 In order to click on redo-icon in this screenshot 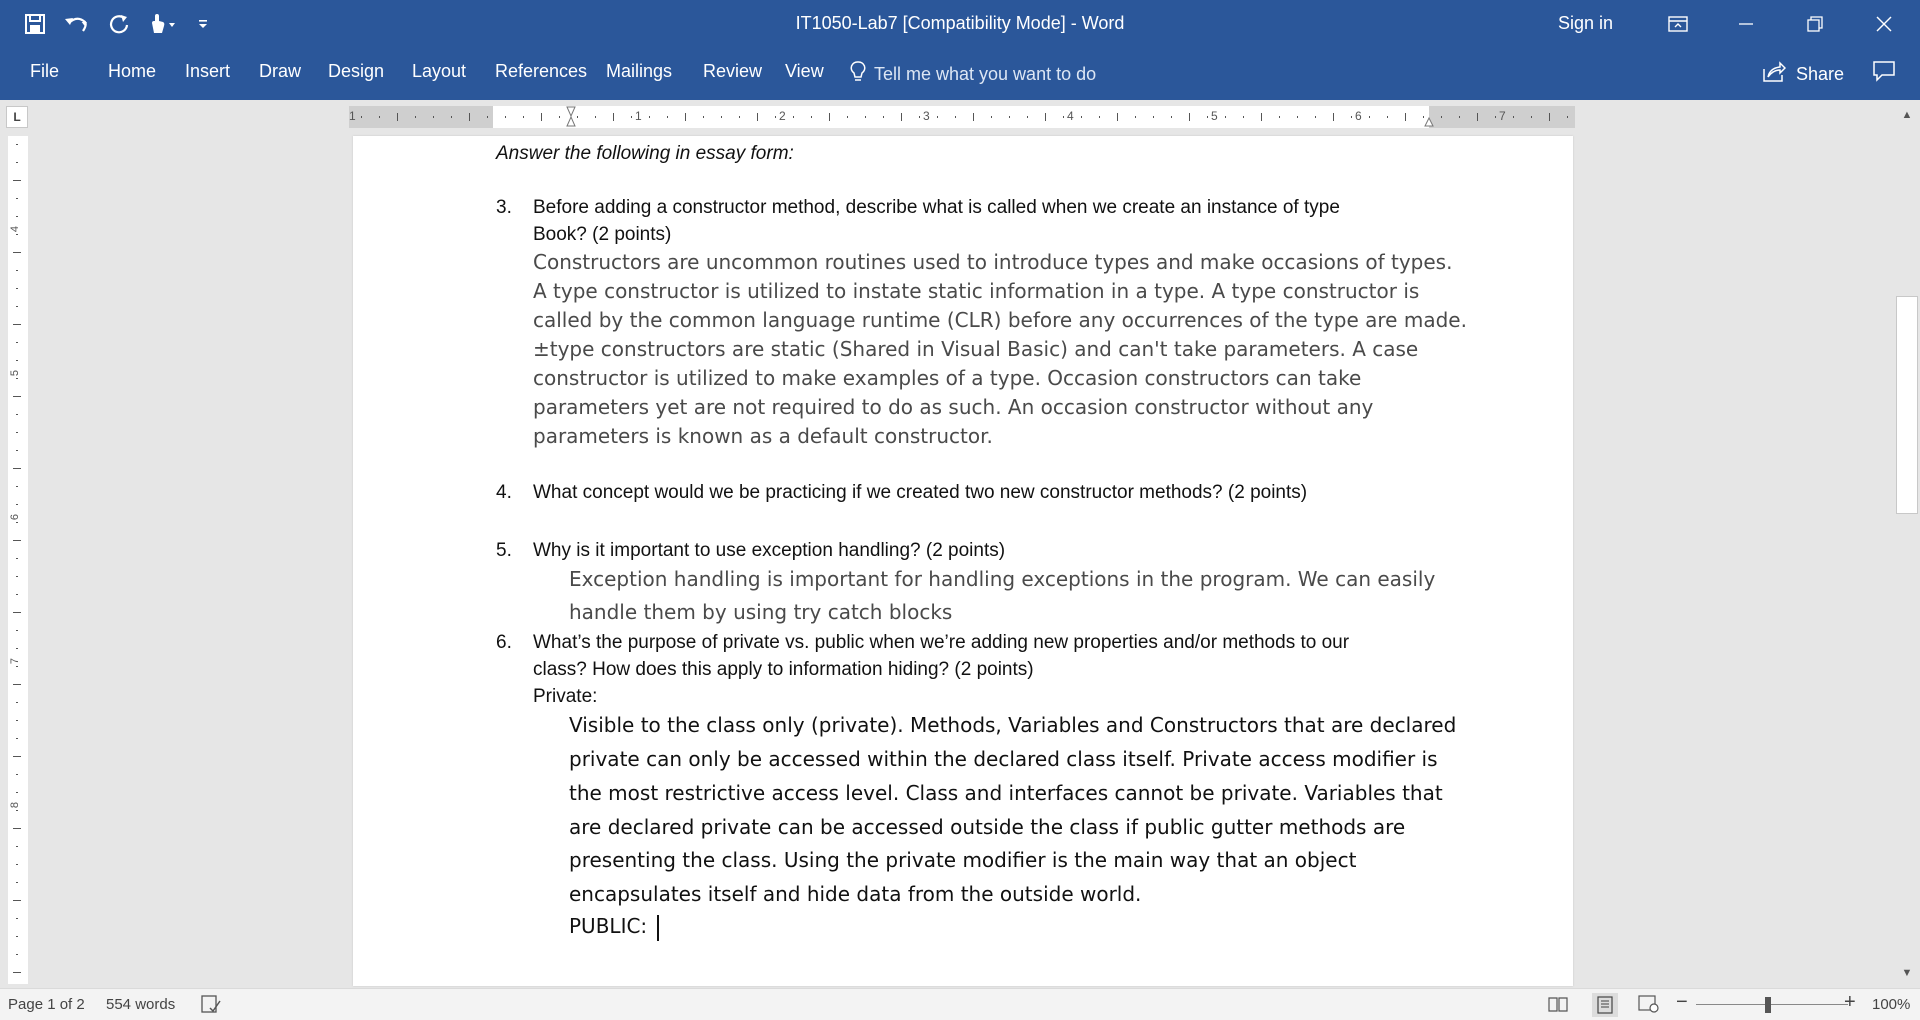, I will do `click(119, 24)`.